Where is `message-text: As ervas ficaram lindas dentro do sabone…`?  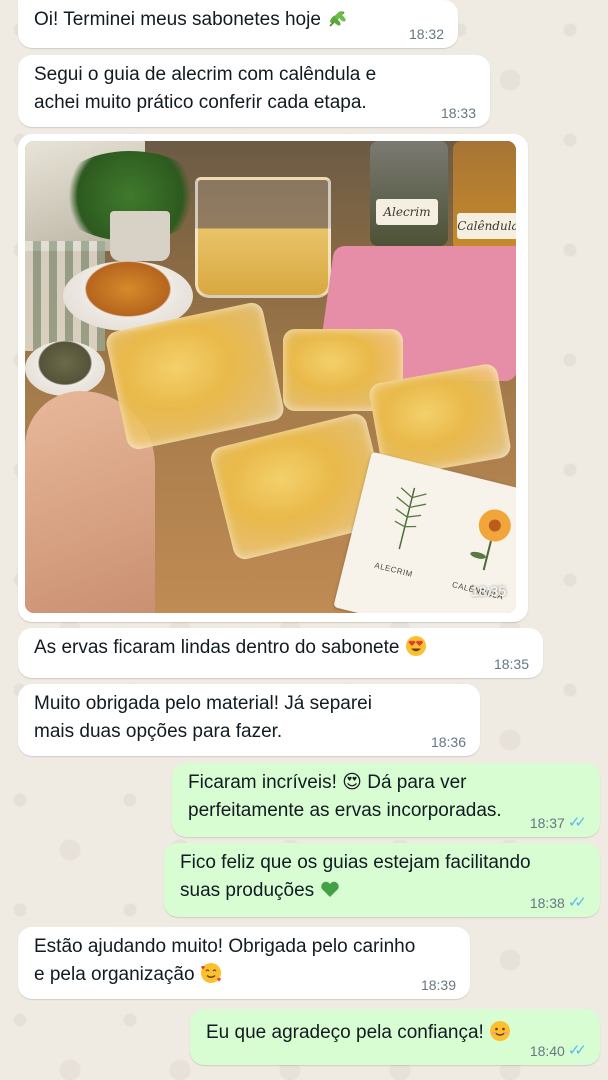 message-text: As ervas ficaram lindas dentro do sabone… is located at coordinates (217, 647).